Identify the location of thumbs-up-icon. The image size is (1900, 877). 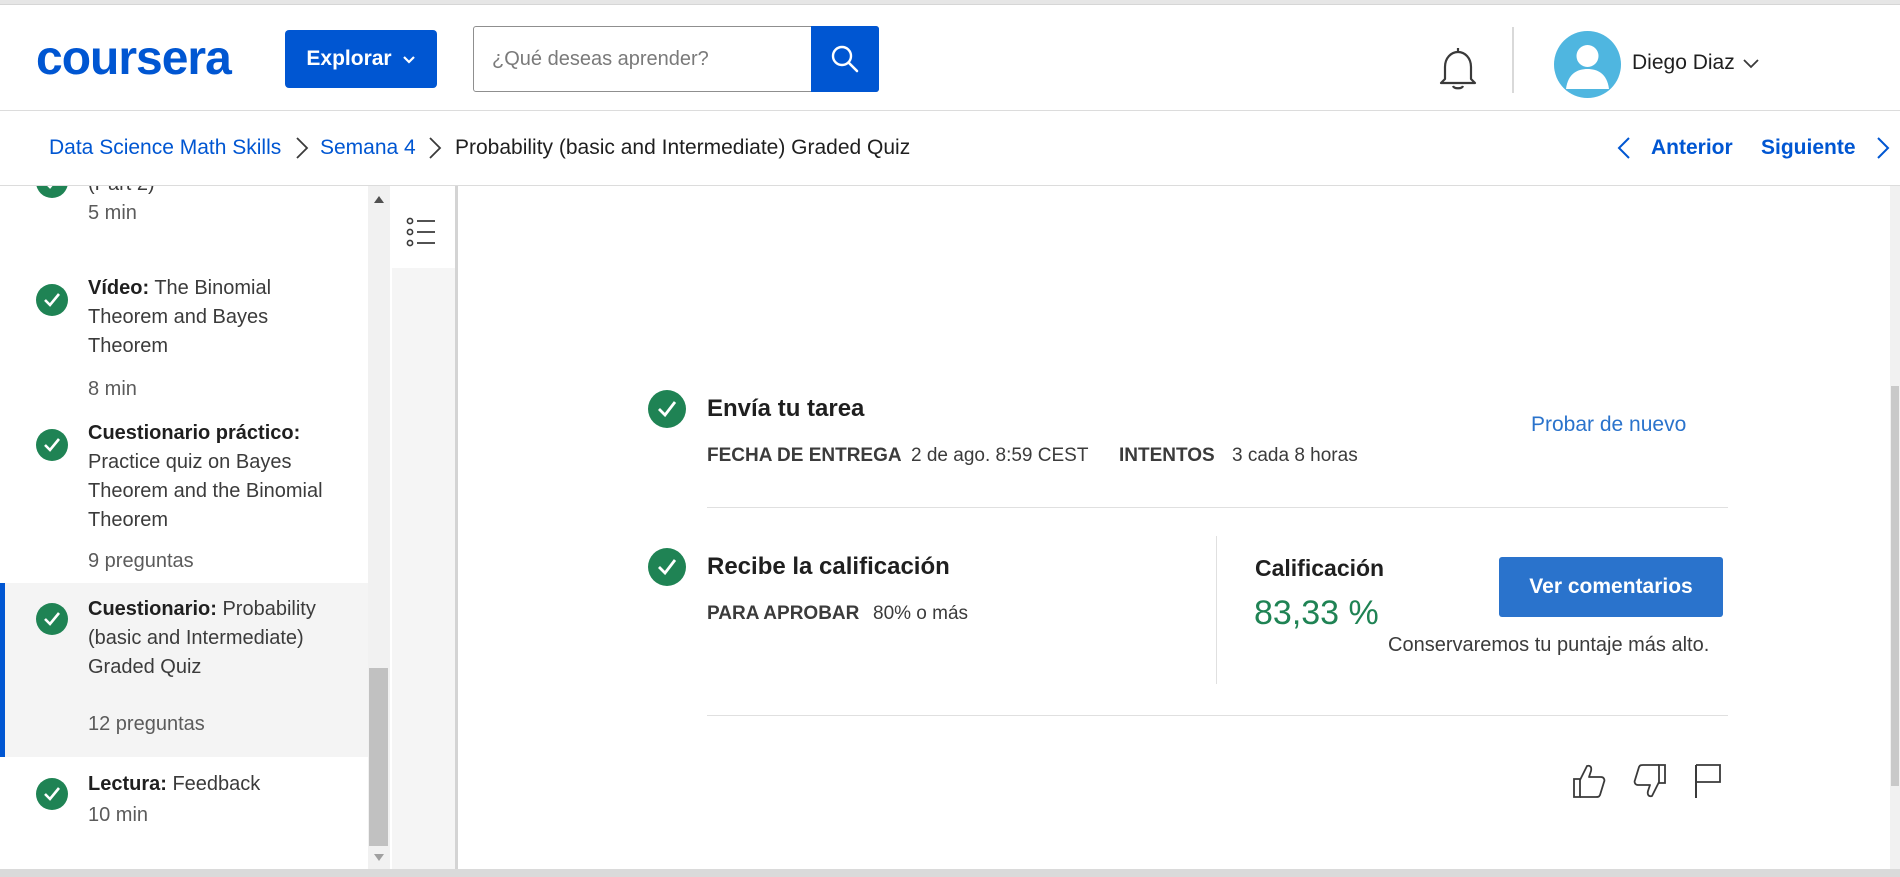
(1589, 781).